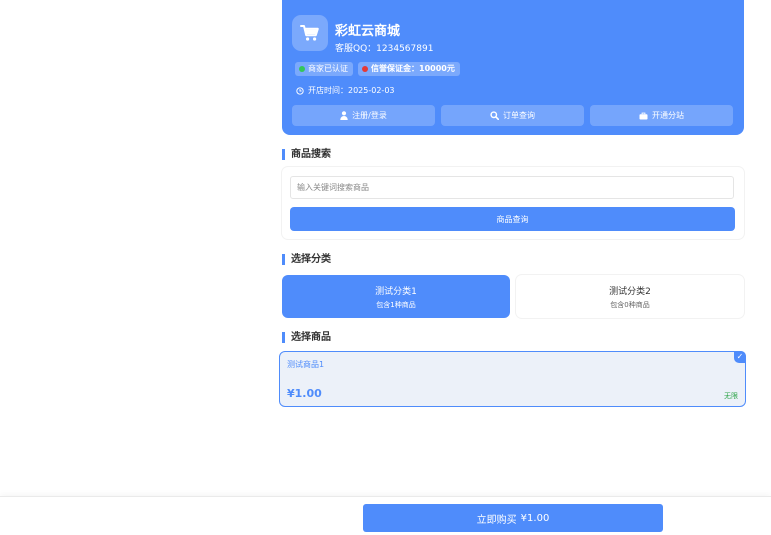 This screenshot has height=535, width=771. What do you see at coordinates (535, 518) in the screenshot?
I see `buy-now-total: ¥1.00` at bounding box center [535, 518].